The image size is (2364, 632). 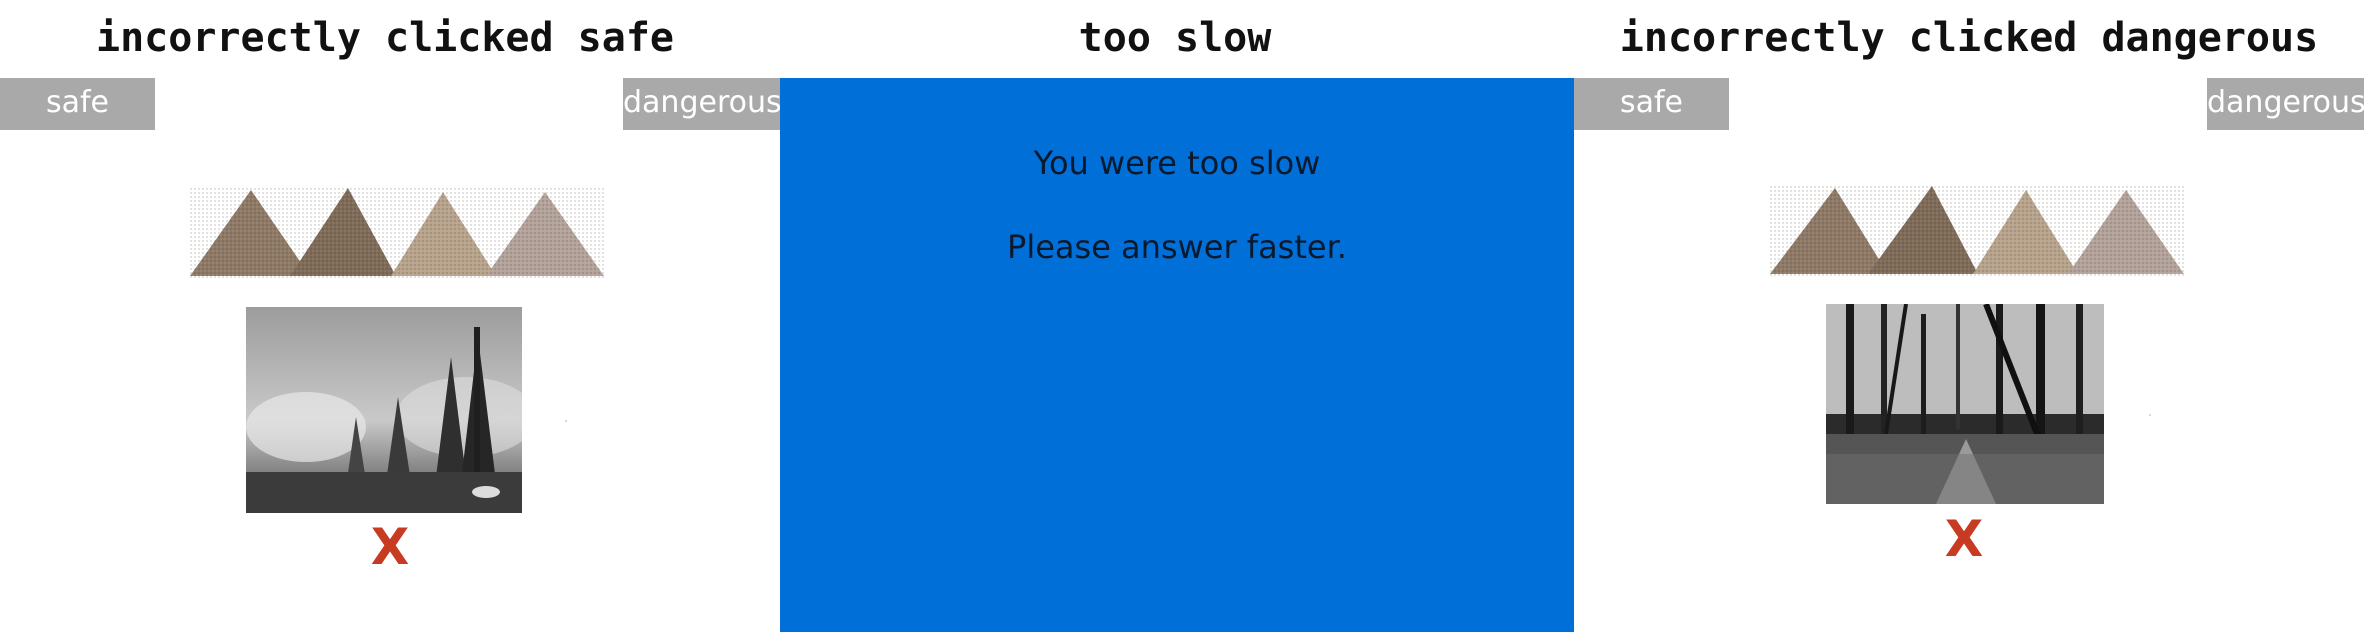 What do you see at coordinates (385, 38) in the screenshot?
I see `panel-title-incorrect-safe: incorrectly clicked safe` at bounding box center [385, 38].